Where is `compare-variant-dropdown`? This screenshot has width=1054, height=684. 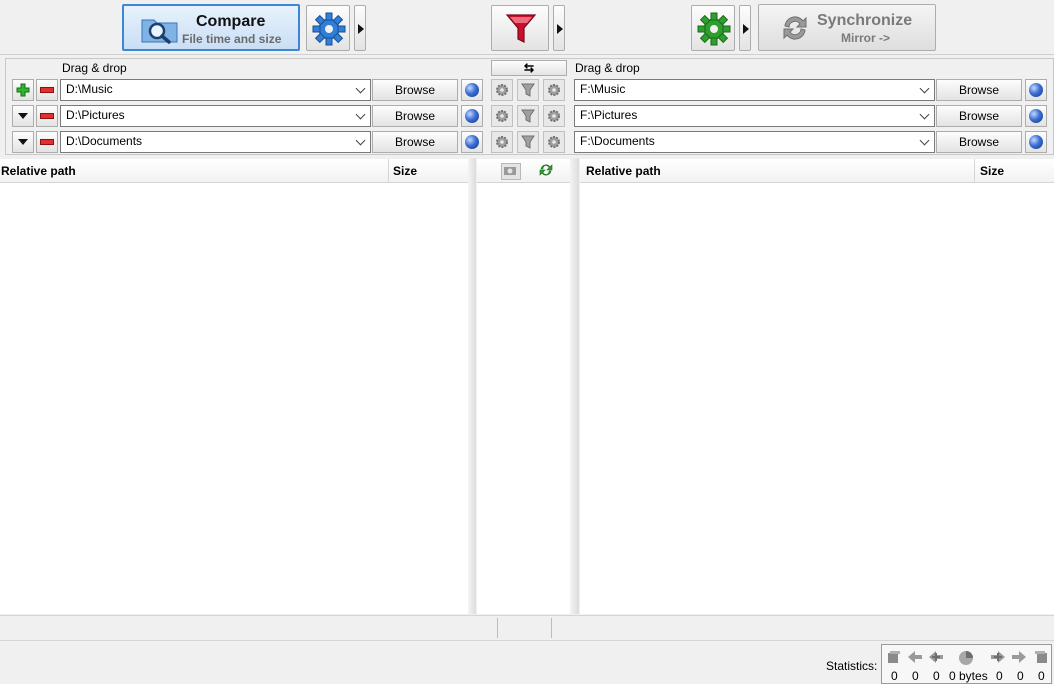 compare-variant-dropdown is located at coordinates (360, 28).